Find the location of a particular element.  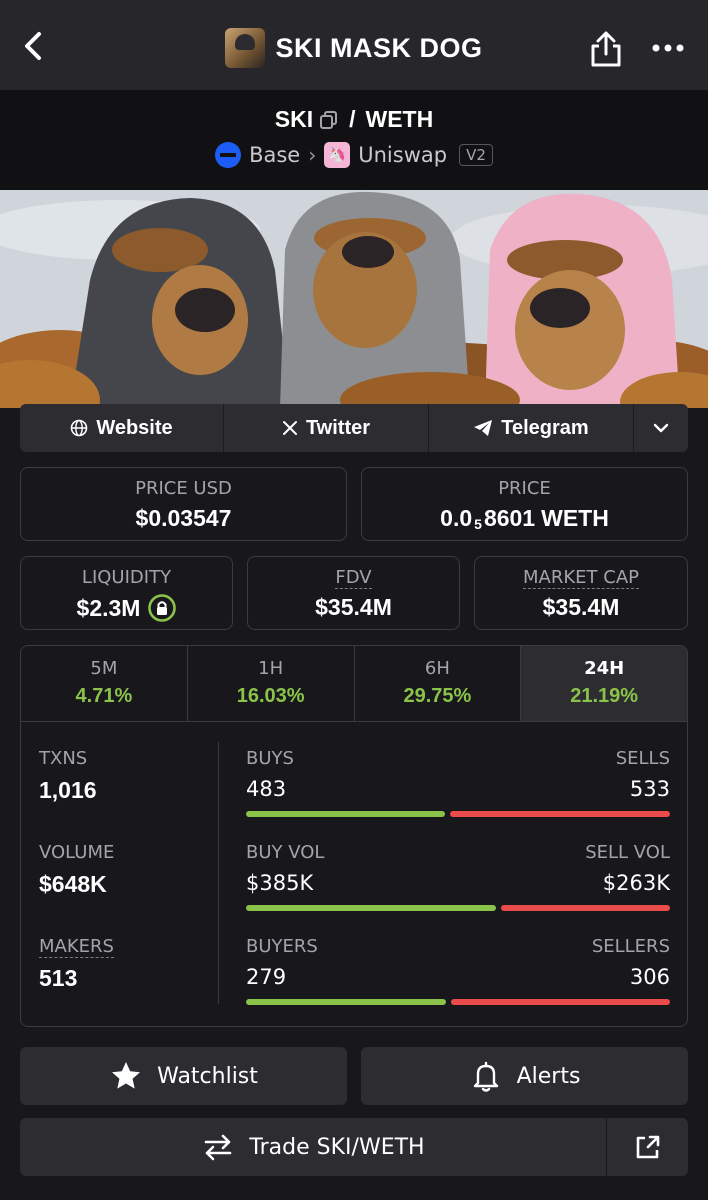

volume-value: $648K is located at coordinates (73, 884).